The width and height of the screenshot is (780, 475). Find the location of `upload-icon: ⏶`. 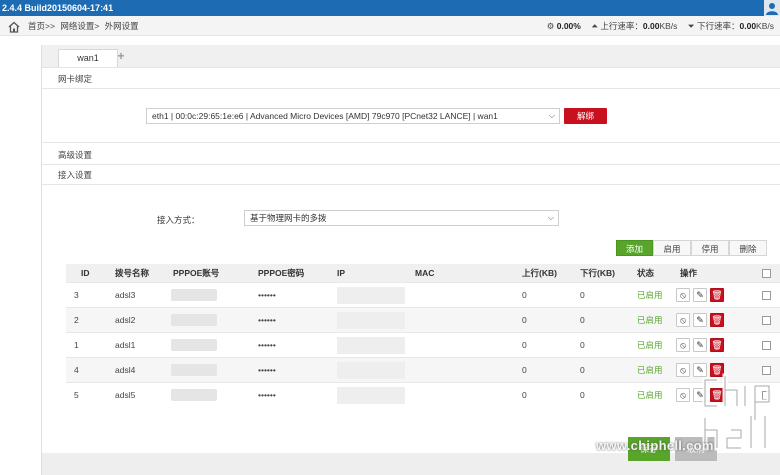

upload-icon: ⏶ is located at coordinates (595, 26).